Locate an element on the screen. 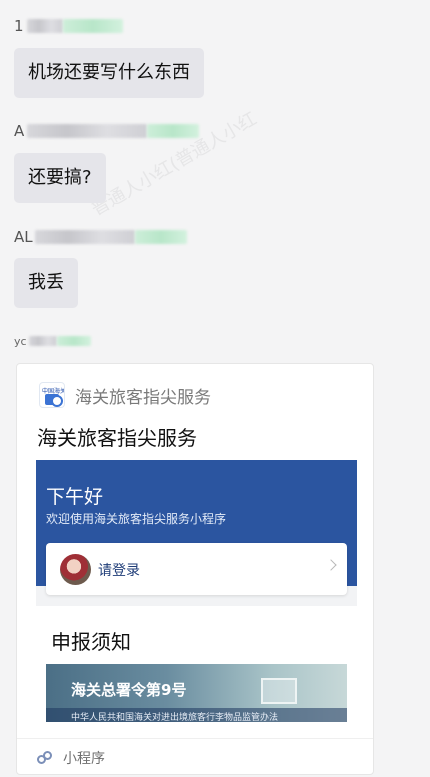 This screenshot has height=777, width=430. avatar is located at coordinates (75, 569).